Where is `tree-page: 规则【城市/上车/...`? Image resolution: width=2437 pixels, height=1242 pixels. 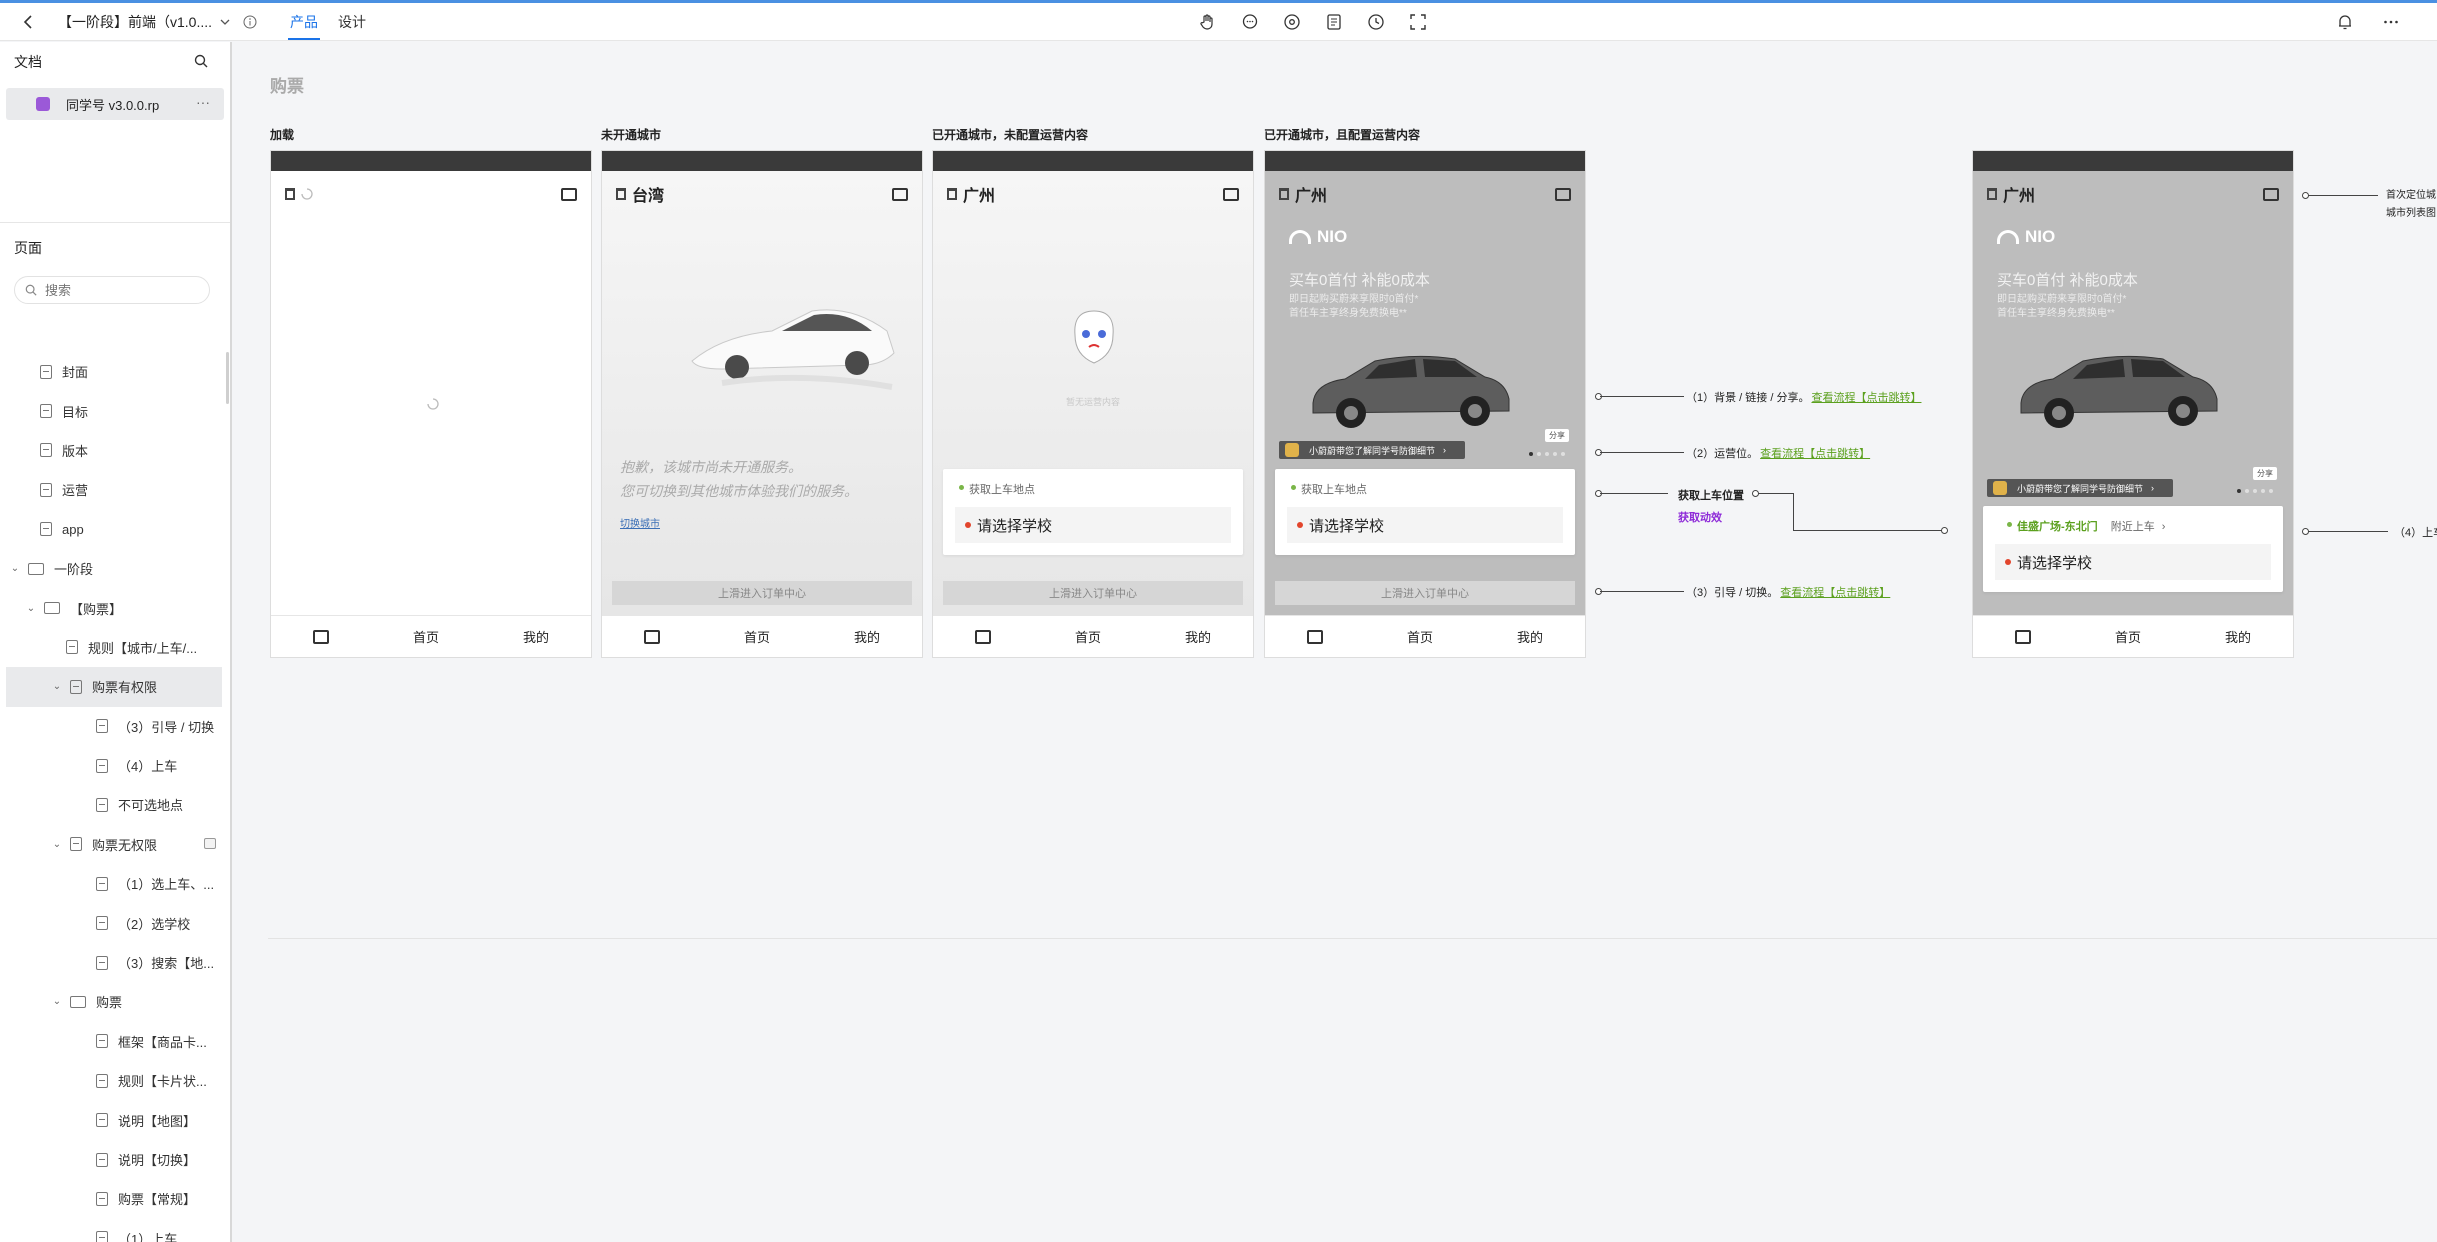
tree-page: 规则【城市/上车/... is located at coordinates (115, 647).